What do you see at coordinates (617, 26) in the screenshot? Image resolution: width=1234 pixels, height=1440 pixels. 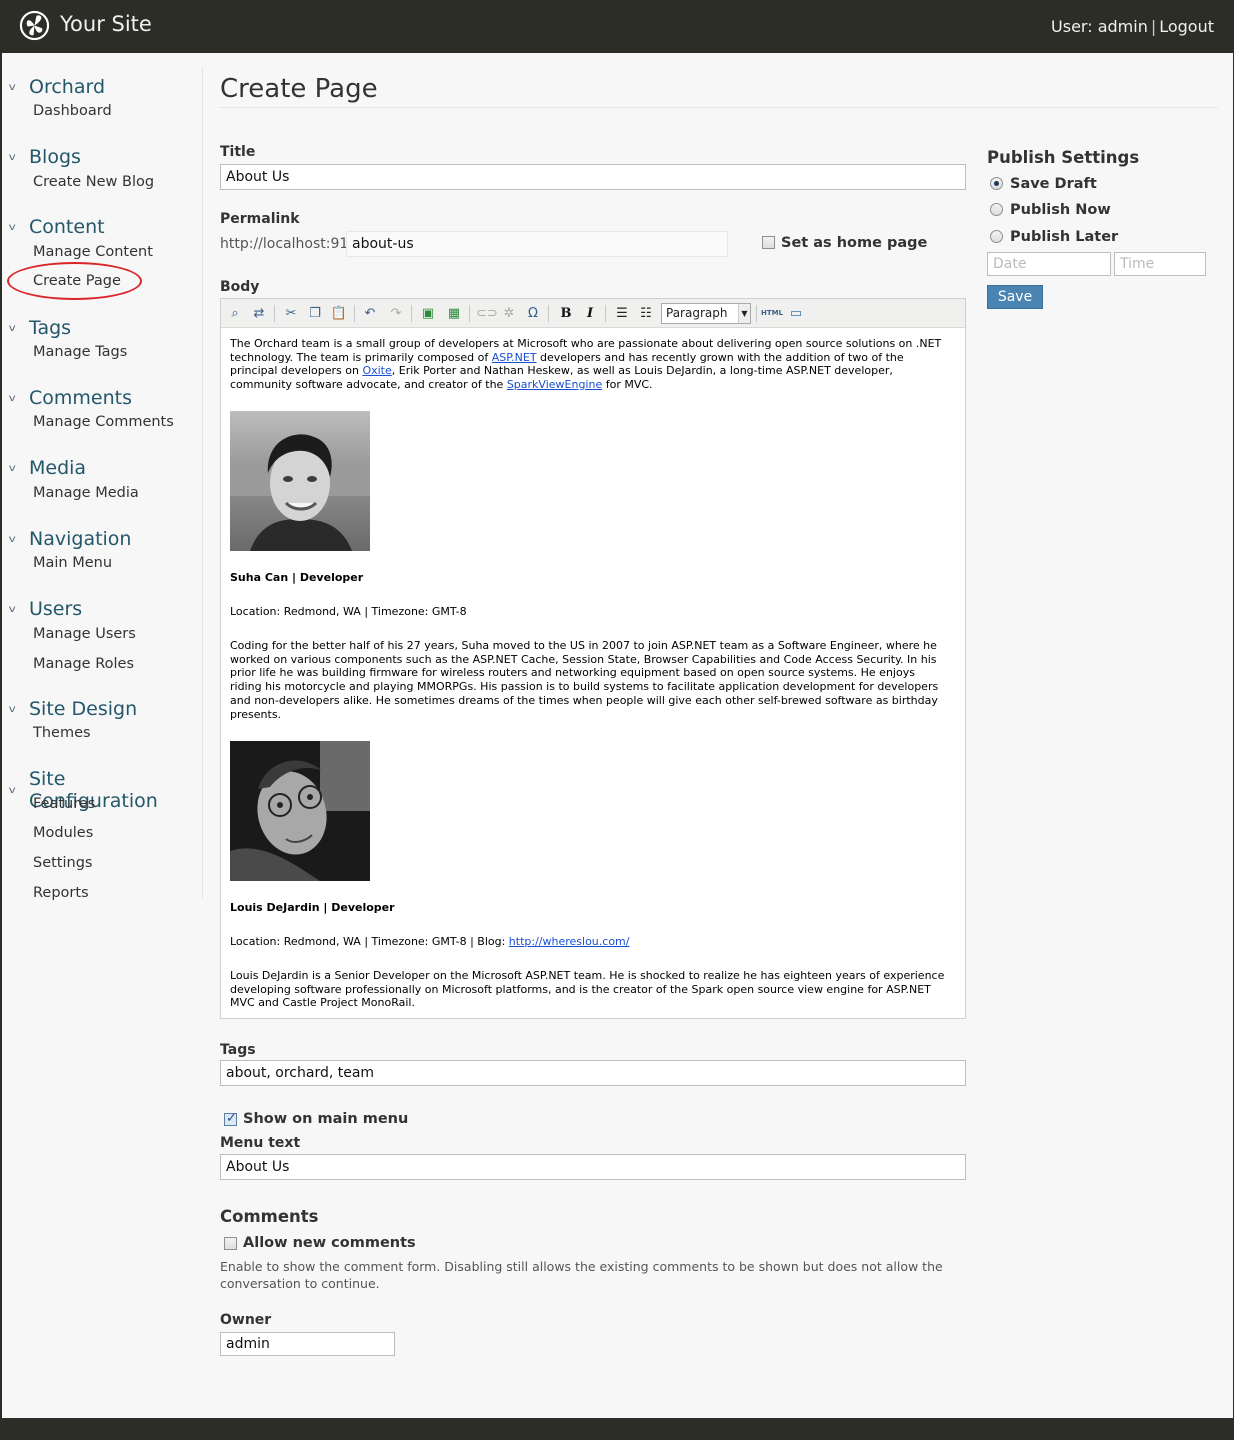 I see `top-header: Your Site User: admin | Logout` at bounding box center [617, 26].